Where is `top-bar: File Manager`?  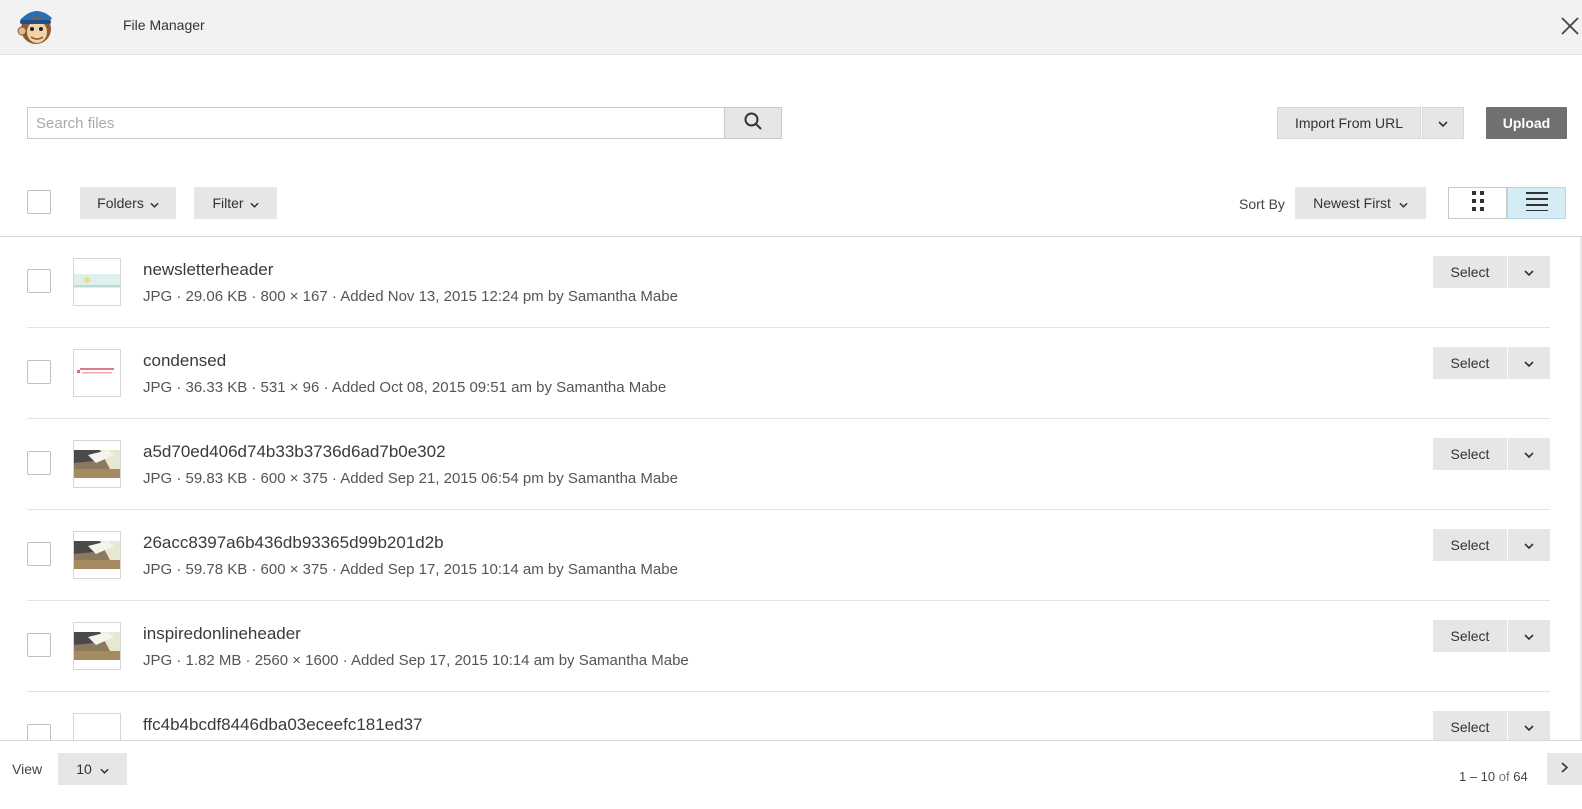 top-bar: File Manager is located at coordinates (791, 27).